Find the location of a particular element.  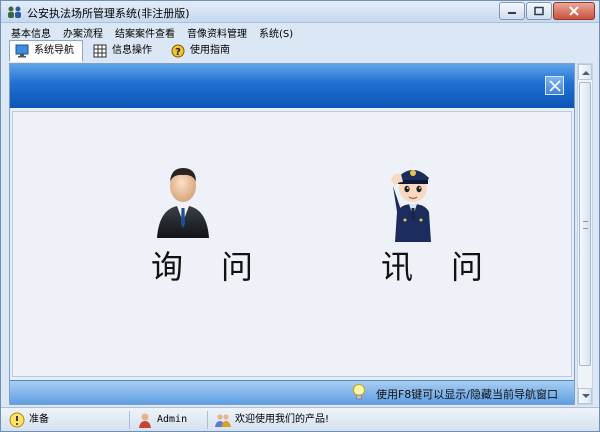

inquiry-label: 询问 is located at coordinates (221, 267).